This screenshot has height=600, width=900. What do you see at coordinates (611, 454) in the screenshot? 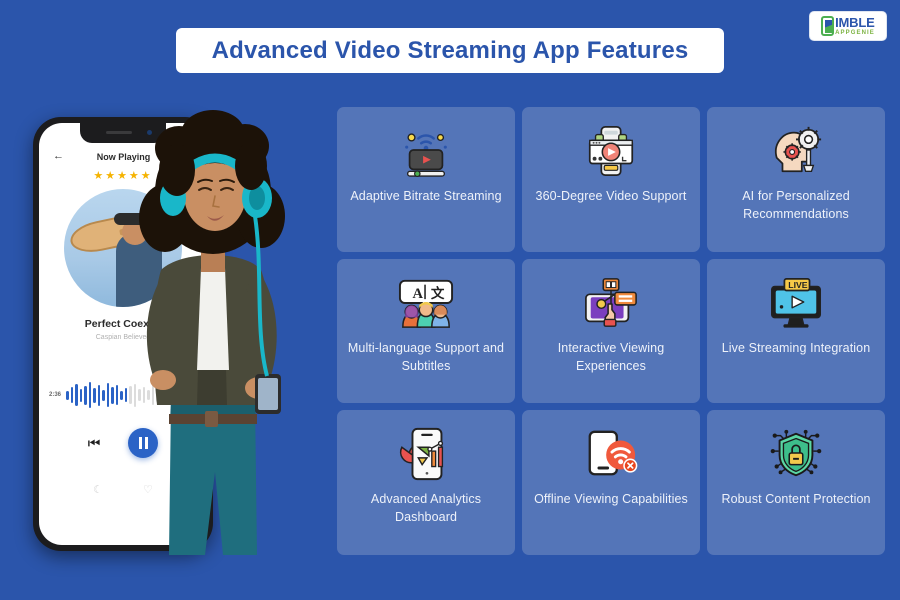
I see `phone-wifi-off-icon` at bounding box center [611, 454].